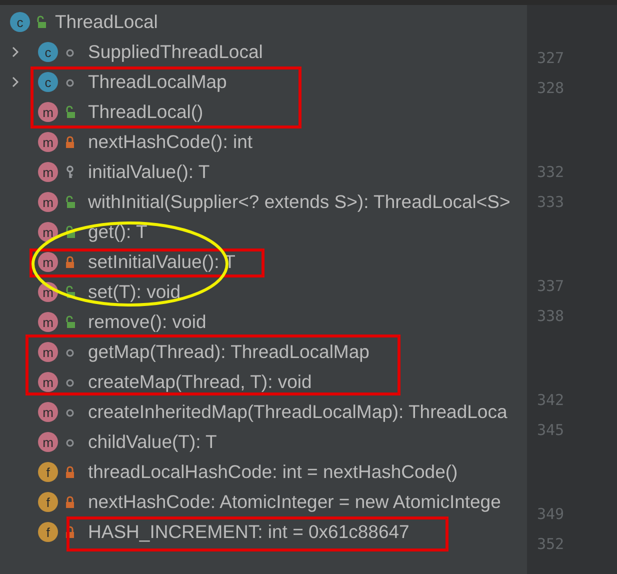 The width and height of the screenshot is (617, 574). Describe the element at coordinates (298, 412) in the screenshot. I see `member-label: createInheritedMap(ThreadLocalMap): ThreadLoca` at that location.